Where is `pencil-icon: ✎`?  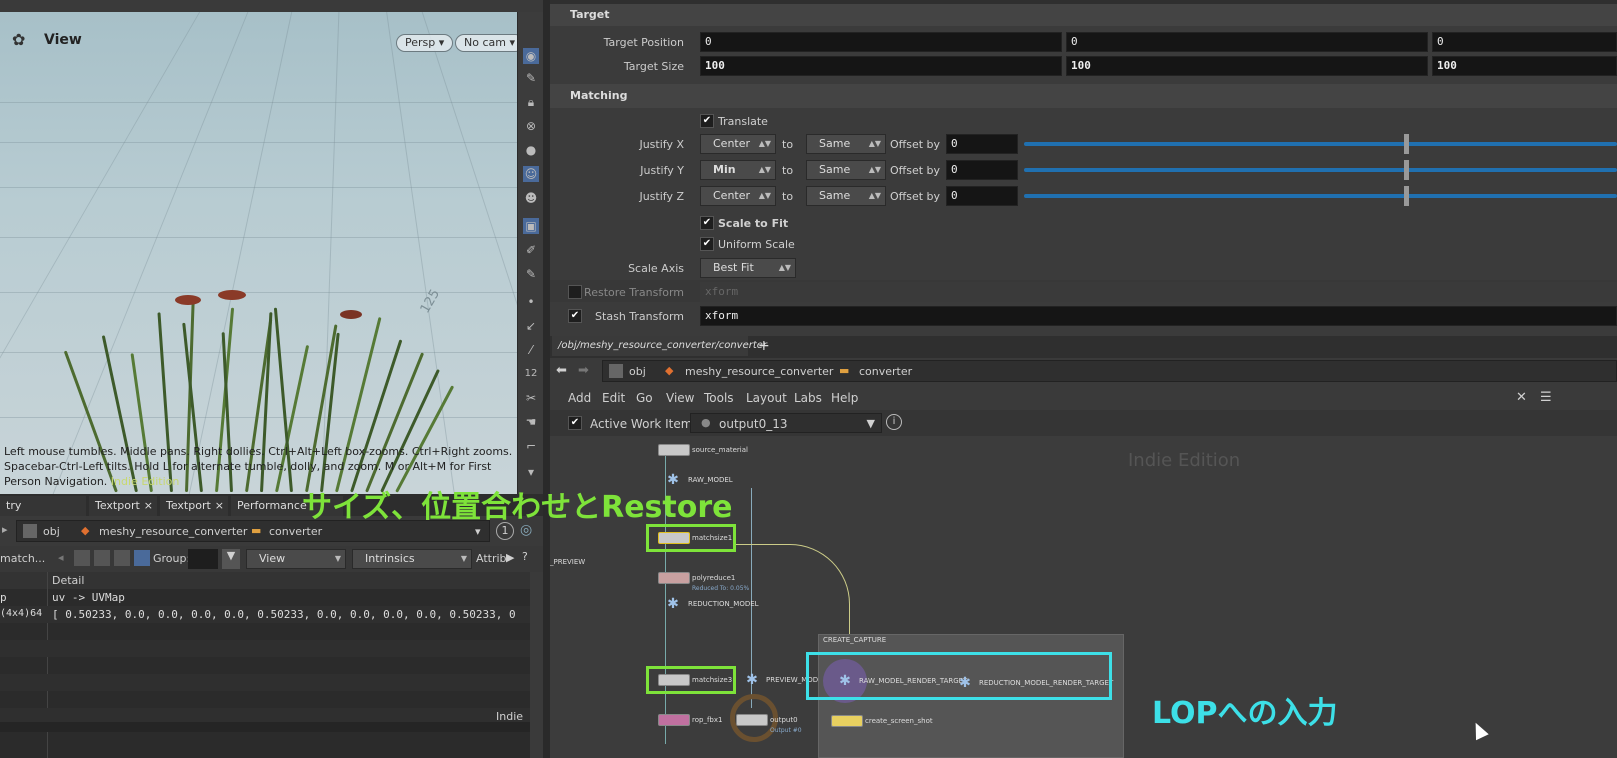
pencil-icon: ✎ is located at coordinates (531, 78).